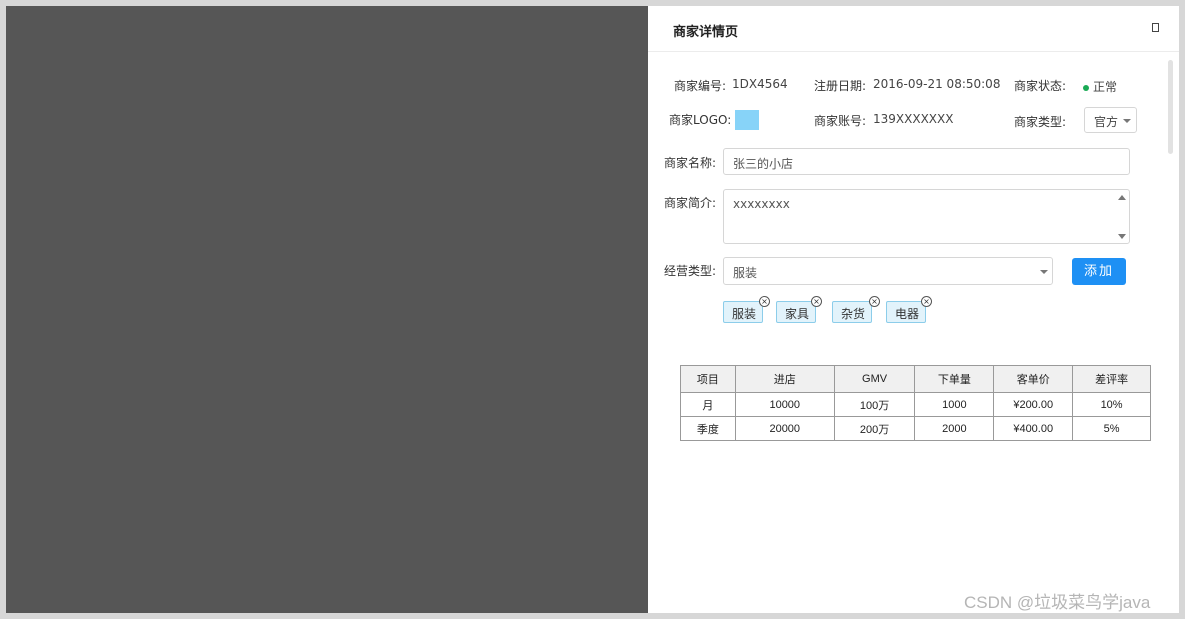 The image size is (1185, 619). Describe the element at coordinates (874, 379) in the screenshot. I see `table-header-cell: GMV` at that location.